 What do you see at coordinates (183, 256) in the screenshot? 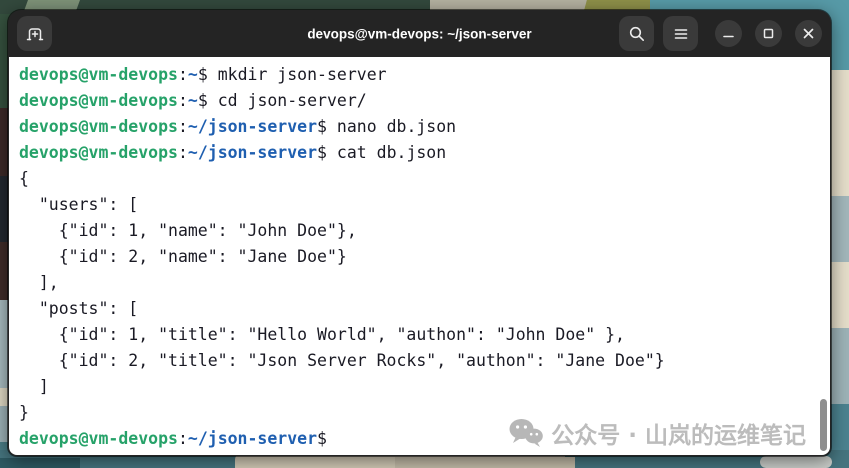
I see `terminal-text-segment: {"id": 2, "name": "Jane Doe"}` at bounding box center [183, 256].